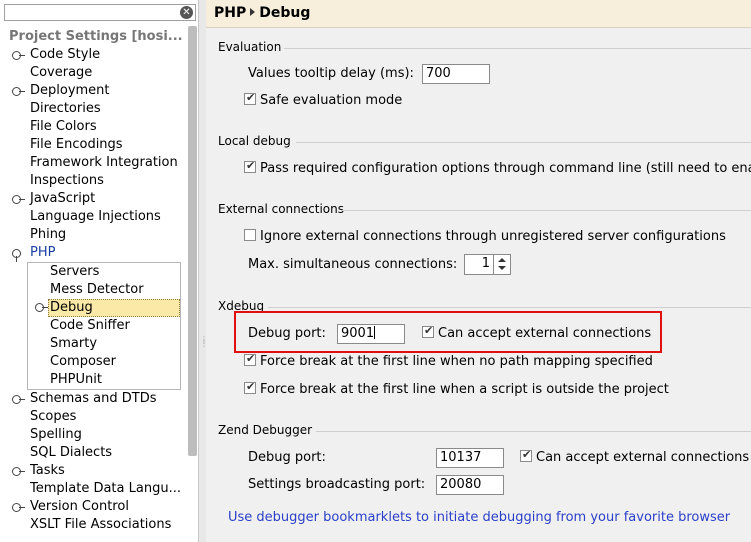  I want to click on tree-item-label: Phing, so click(48, 234).